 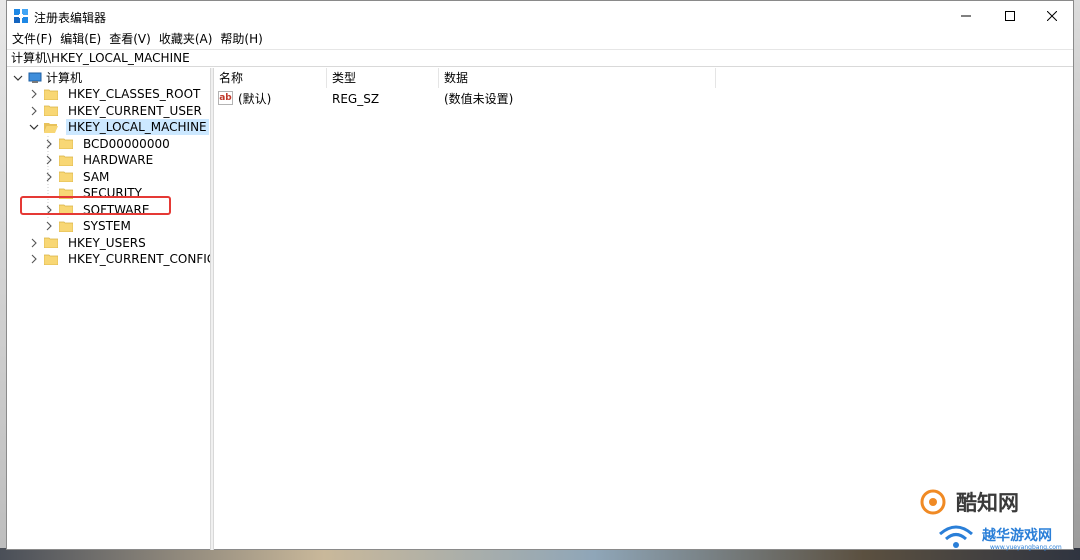 What do you see at coordinates (107, 242) in the screenshot?
I see `tree-label: HKEY_USERS` at bounding box center [107, 242].